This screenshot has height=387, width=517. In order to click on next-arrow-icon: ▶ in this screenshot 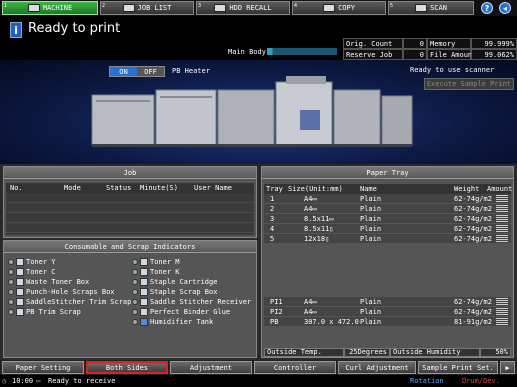, I will do `click(507, 367)`.